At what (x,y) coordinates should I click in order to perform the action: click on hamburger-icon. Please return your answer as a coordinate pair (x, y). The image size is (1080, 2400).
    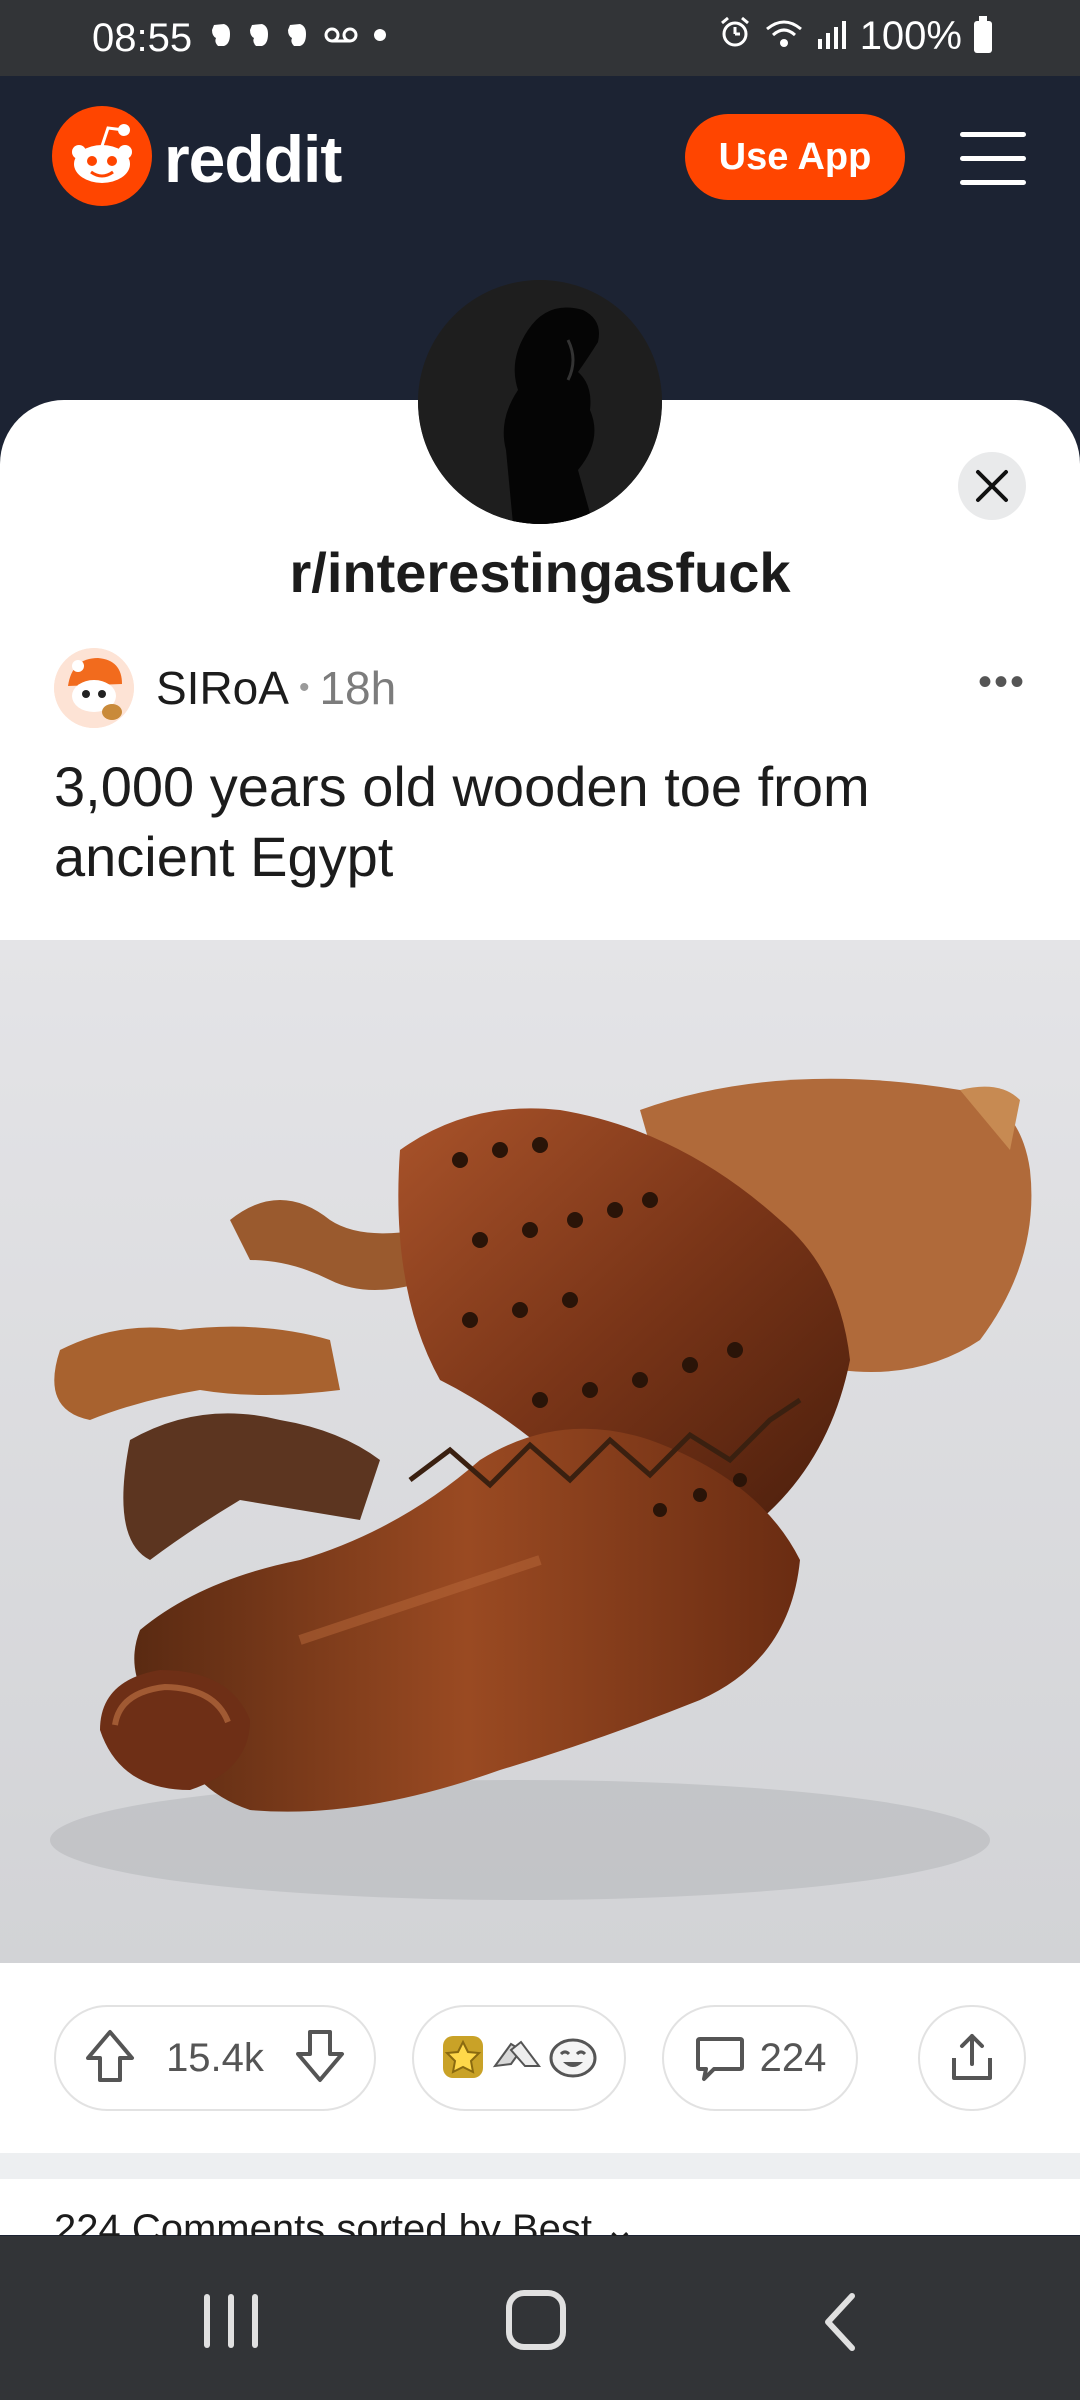
    Looking at the image, I should click on (993, 158).